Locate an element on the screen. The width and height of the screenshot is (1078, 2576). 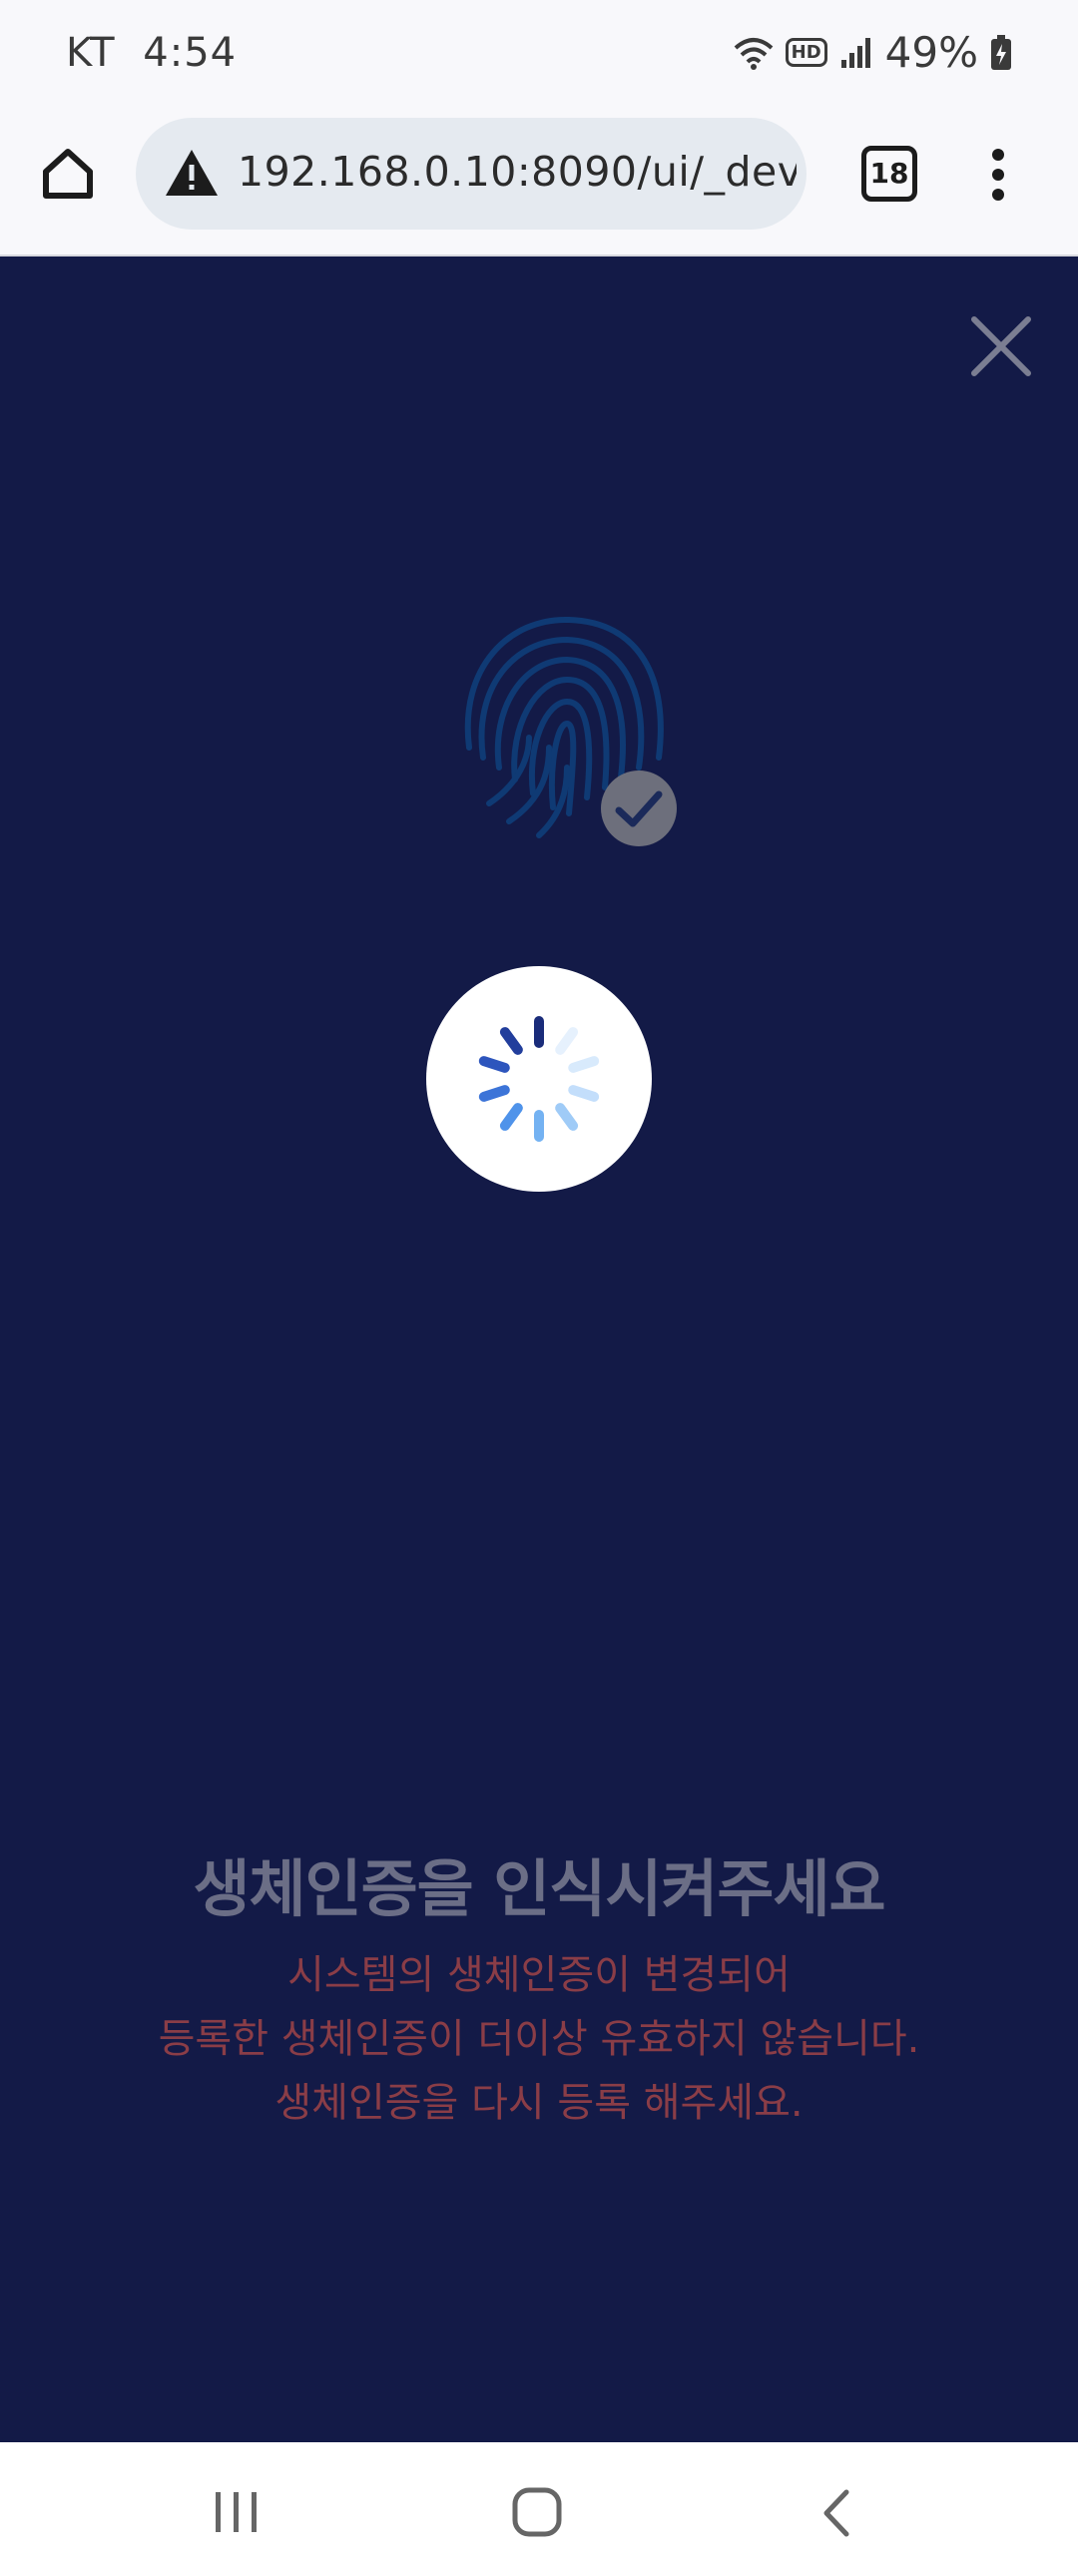
status-left: KT 4:54 is located at coordinates (151, 53).